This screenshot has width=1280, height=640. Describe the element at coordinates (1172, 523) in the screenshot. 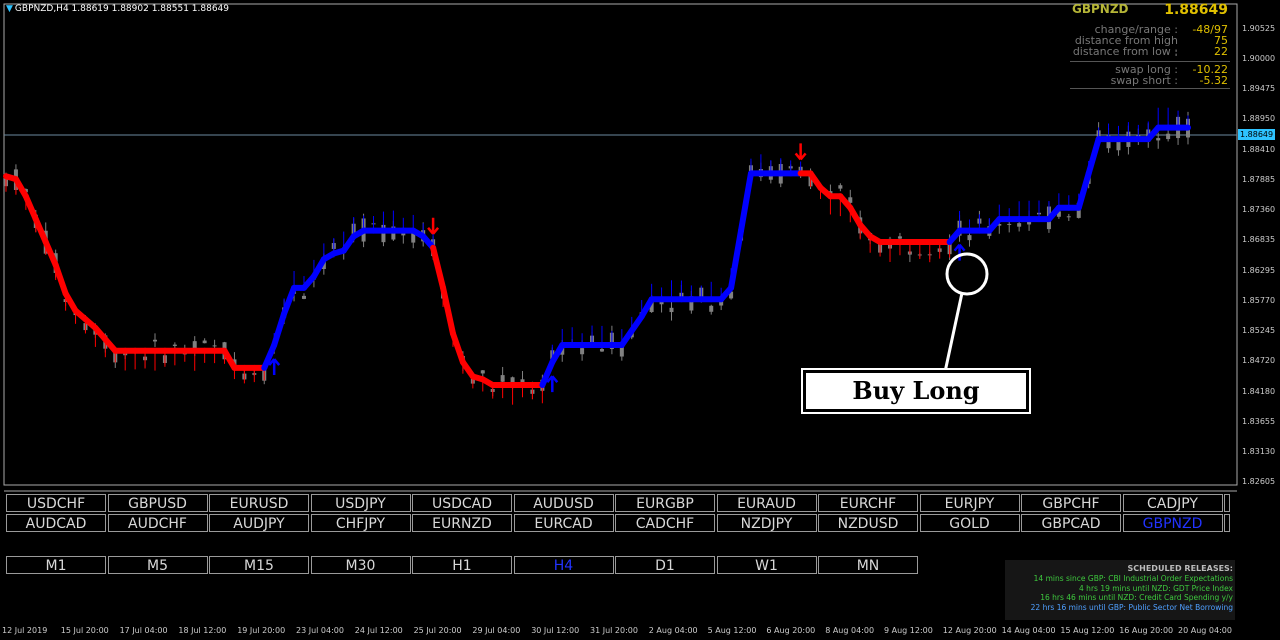

I see `pair-button-gbpnzd: GBPNZD` at that location.